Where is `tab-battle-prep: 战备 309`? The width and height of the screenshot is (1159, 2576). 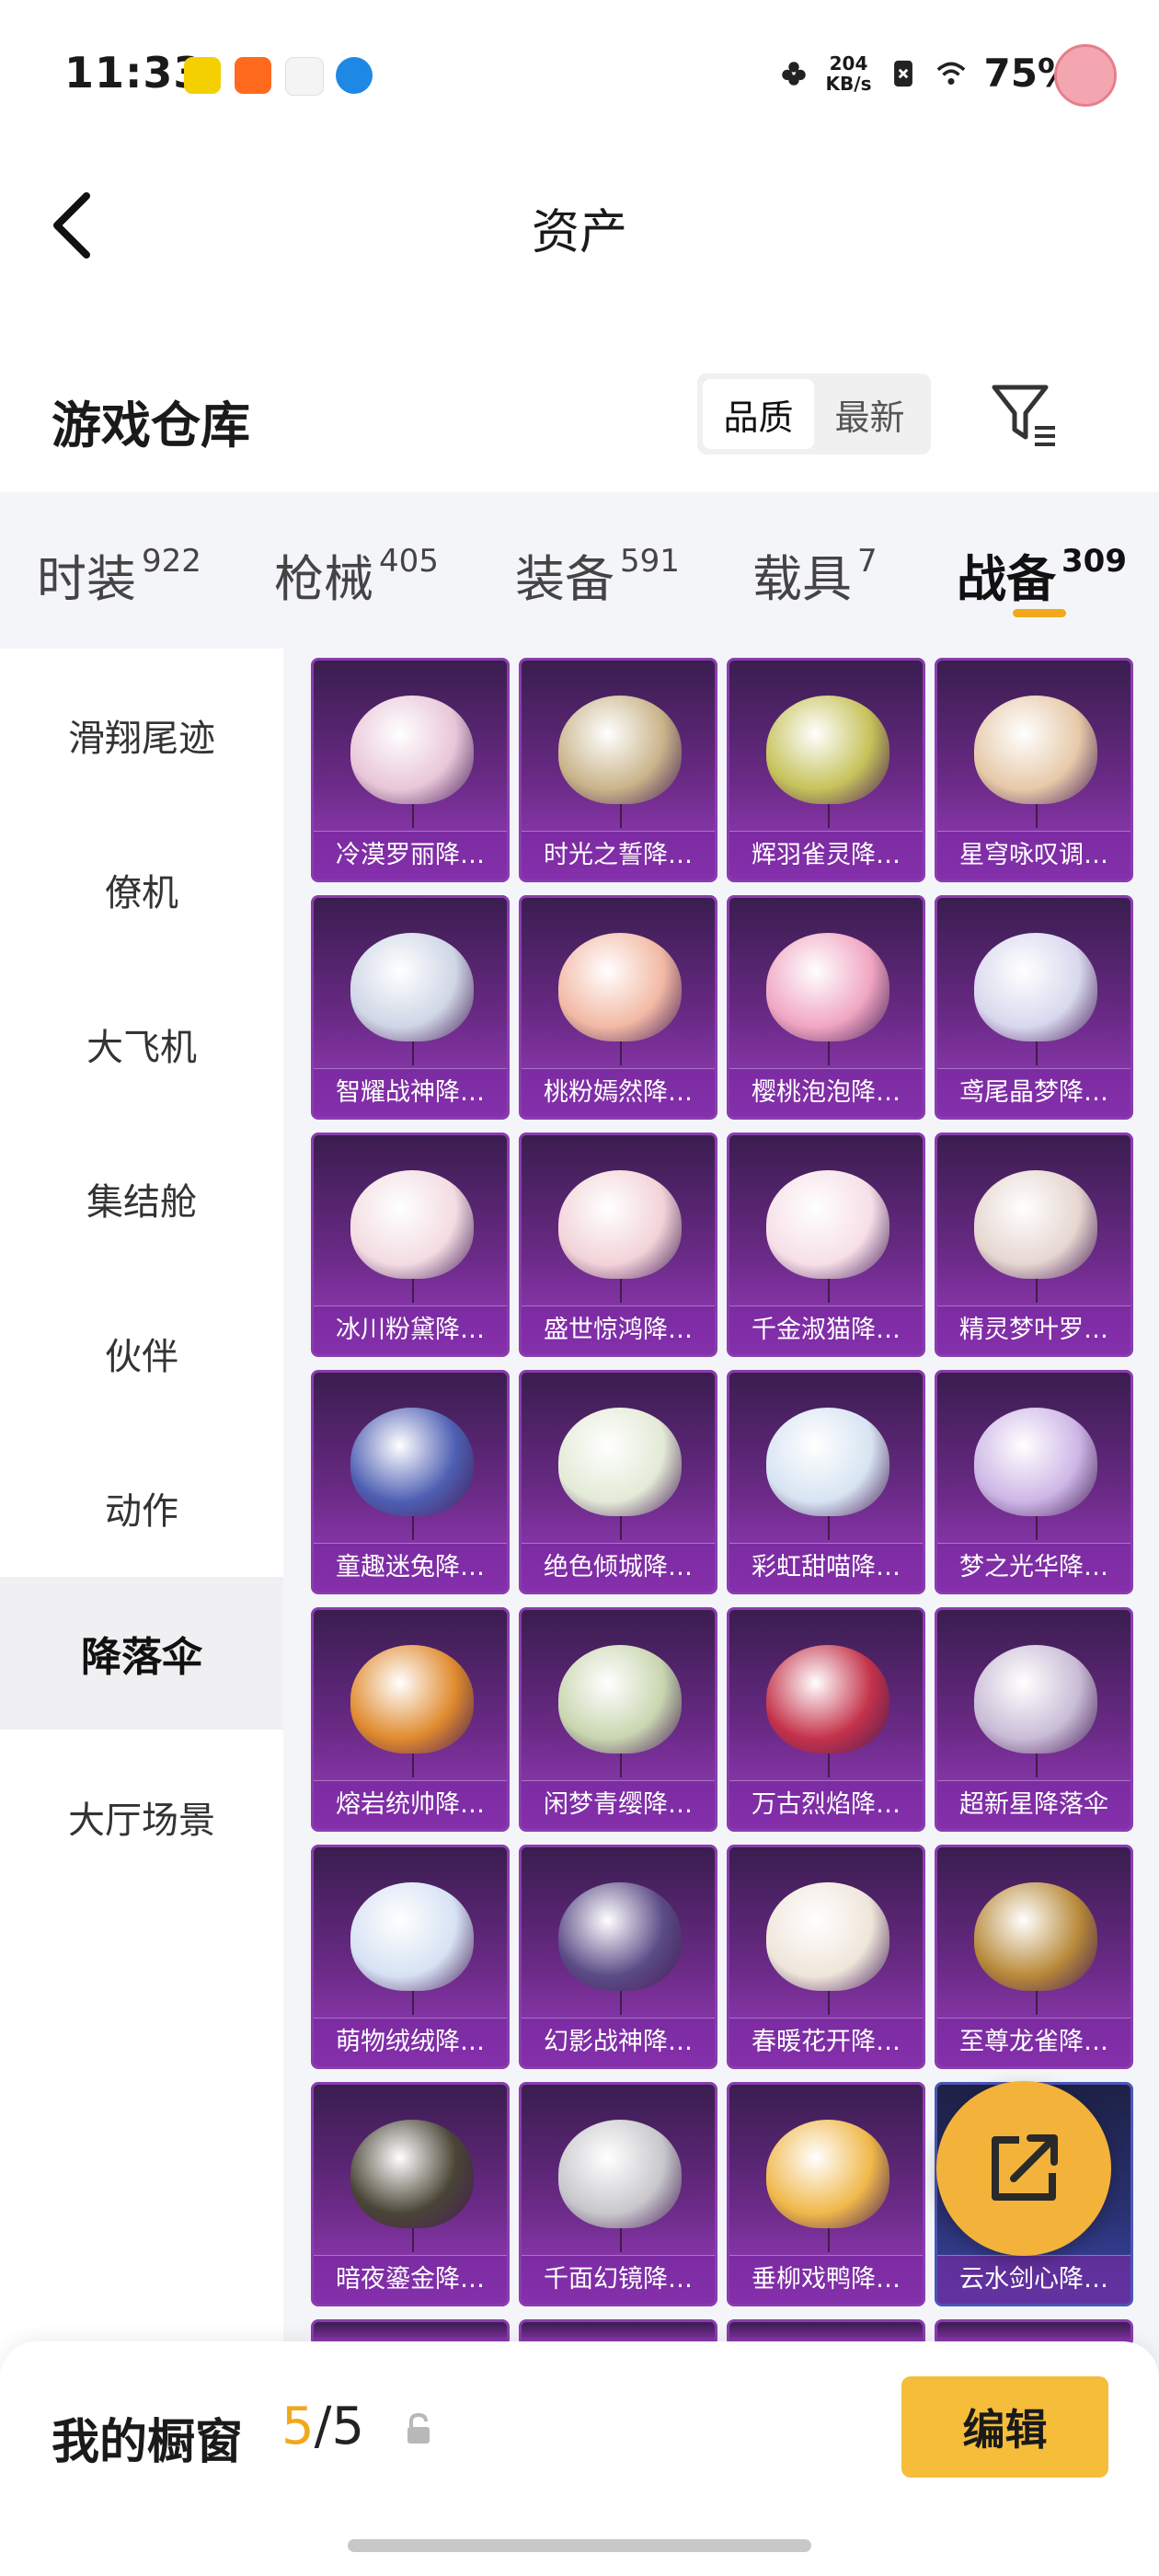 tab-battle-prep: 战备 309 is located at coordinates (1042, 574).